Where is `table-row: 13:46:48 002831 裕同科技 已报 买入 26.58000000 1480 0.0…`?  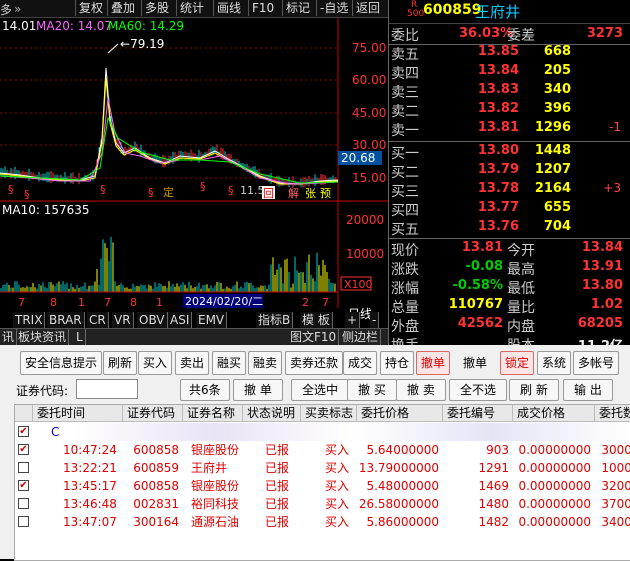
table-row: 13:46:48 002831 裕同科技 已报 买入 26.58000000 1480 0.0… is located at coordinates (322, 504).